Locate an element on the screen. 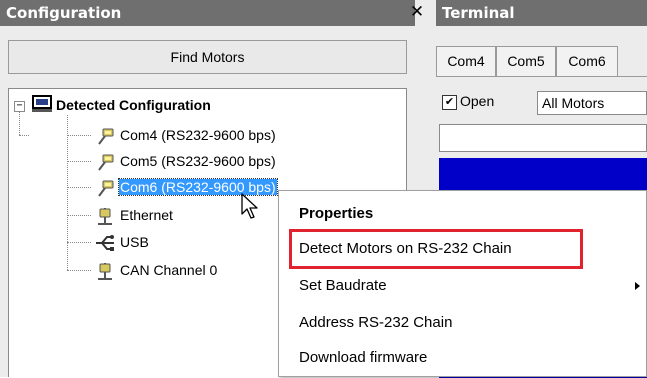 This screenshot has width=647, height=378. menu-item-label: Set Baudrate is located at coordinates (343, 285).